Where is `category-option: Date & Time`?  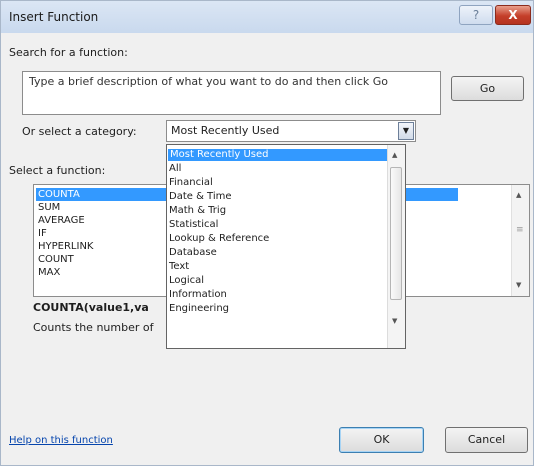 category-option: Date & Time is located at coordinates (200, 197).